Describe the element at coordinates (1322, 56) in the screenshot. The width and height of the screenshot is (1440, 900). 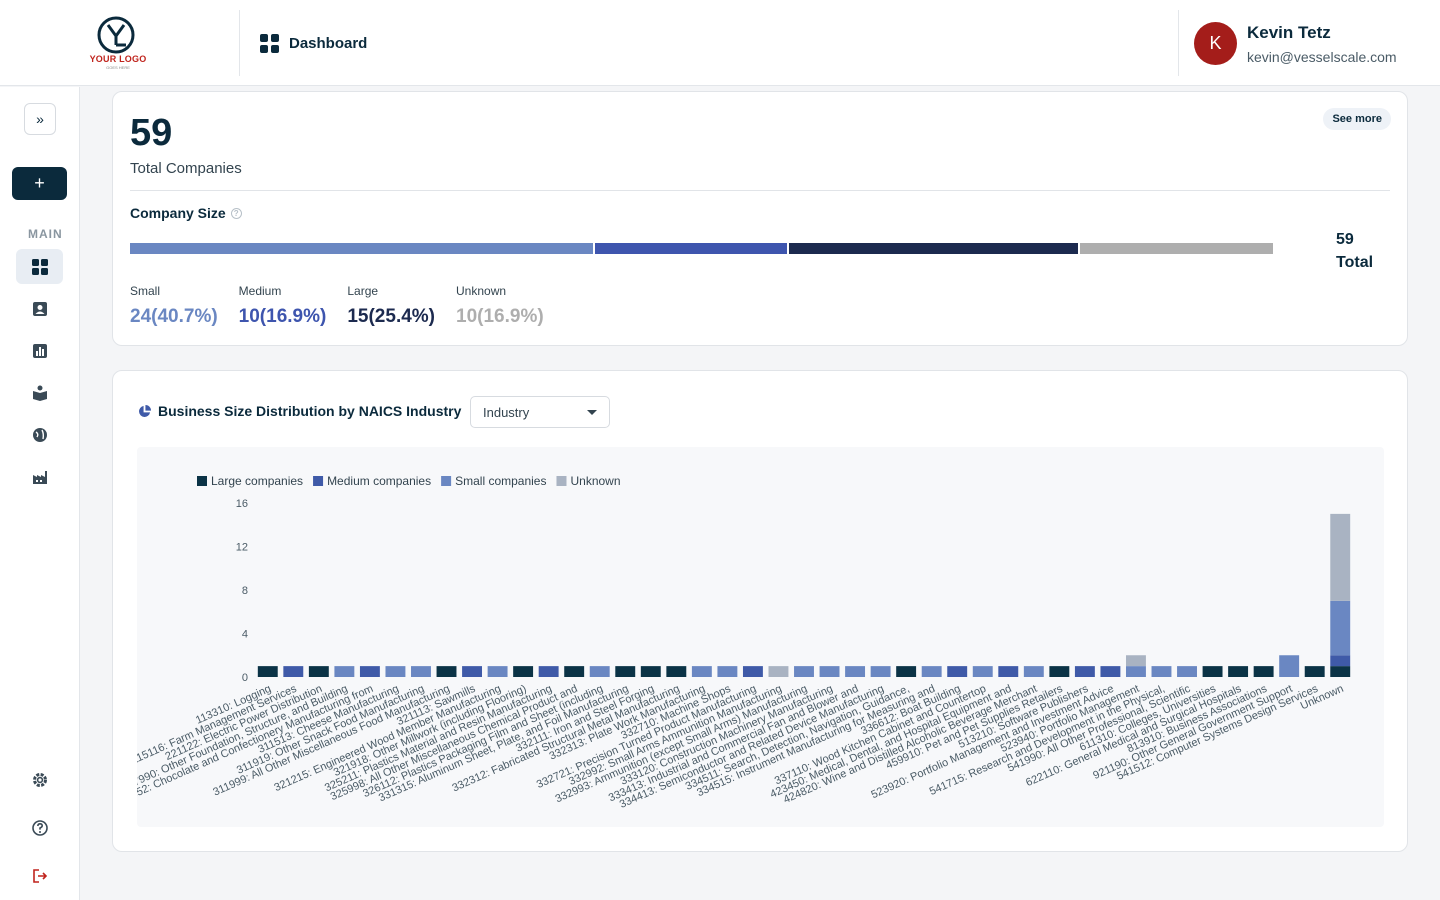
I see `user-email: kevin@vesselscale.com` at that location.